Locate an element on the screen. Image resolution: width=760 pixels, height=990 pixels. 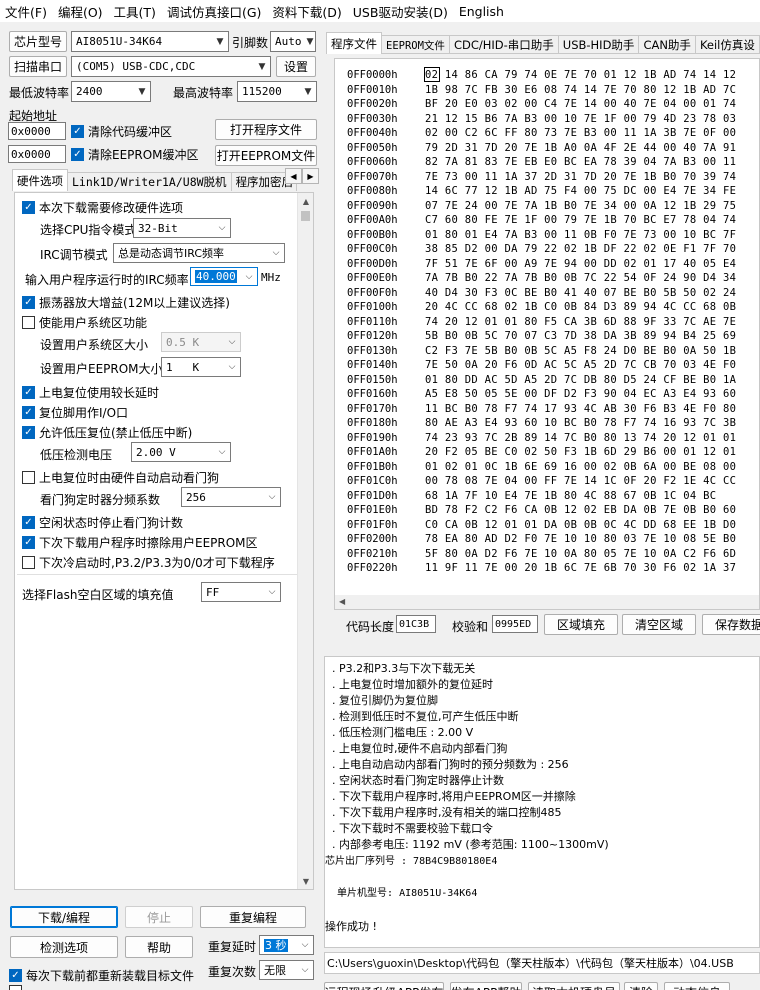
tab-cdc-serial: CDC/HID-串口助手 is located at coordinates (503, 44).